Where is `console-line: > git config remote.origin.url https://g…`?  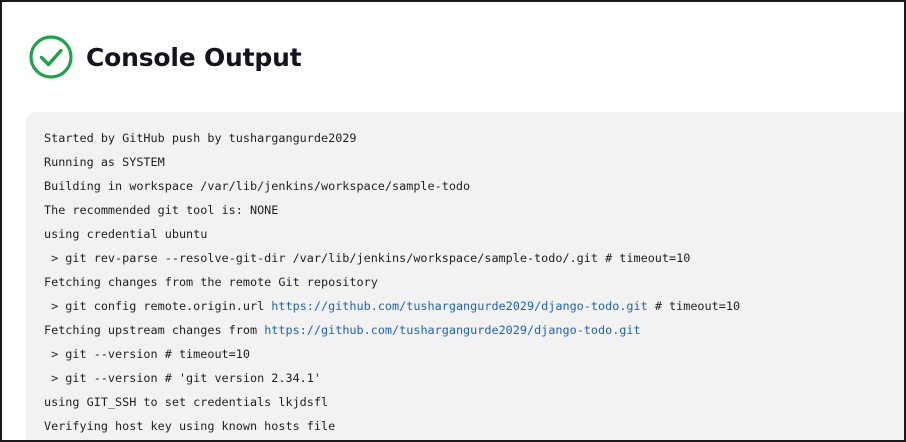
console-line: > git config remote.origin.url https://g… is located at coordinates (474, 306).